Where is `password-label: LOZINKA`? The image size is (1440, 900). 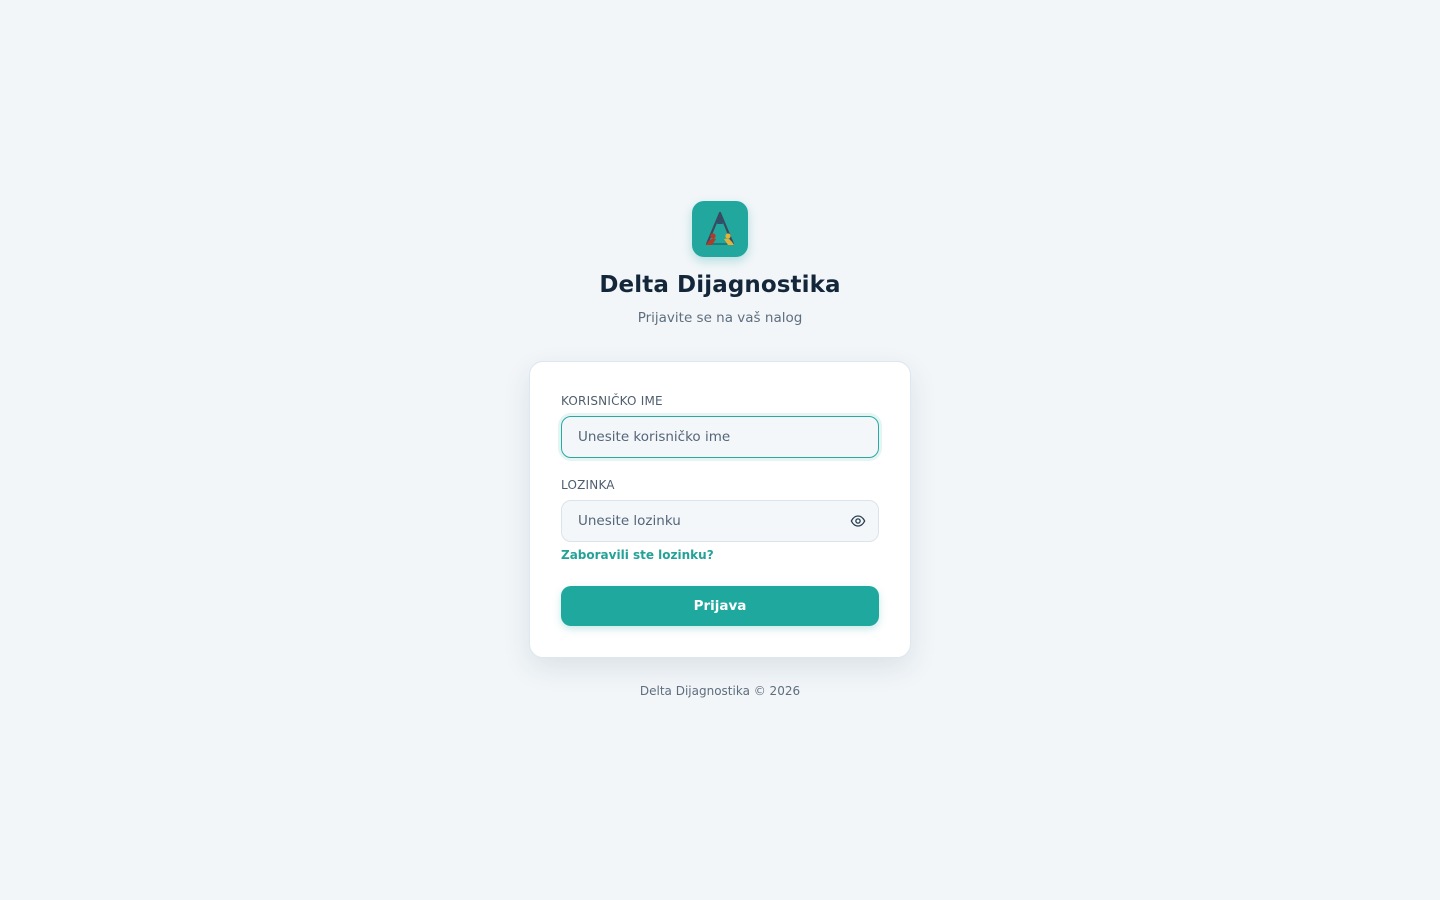
password-label: LOZINKA is located at coordinates (588, 485).